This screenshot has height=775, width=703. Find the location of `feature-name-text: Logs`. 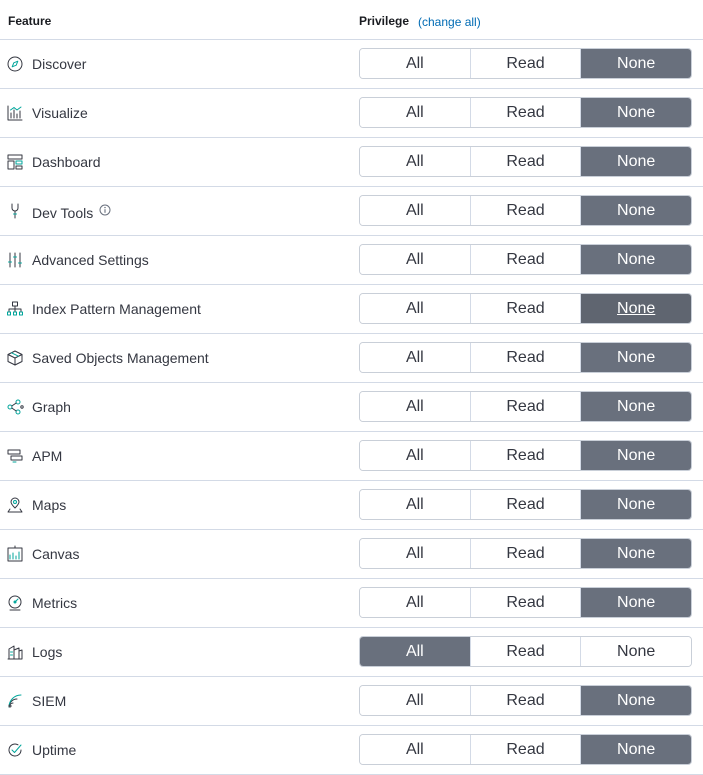

feature-name-text: Logs is located at coordinates (47, 652).